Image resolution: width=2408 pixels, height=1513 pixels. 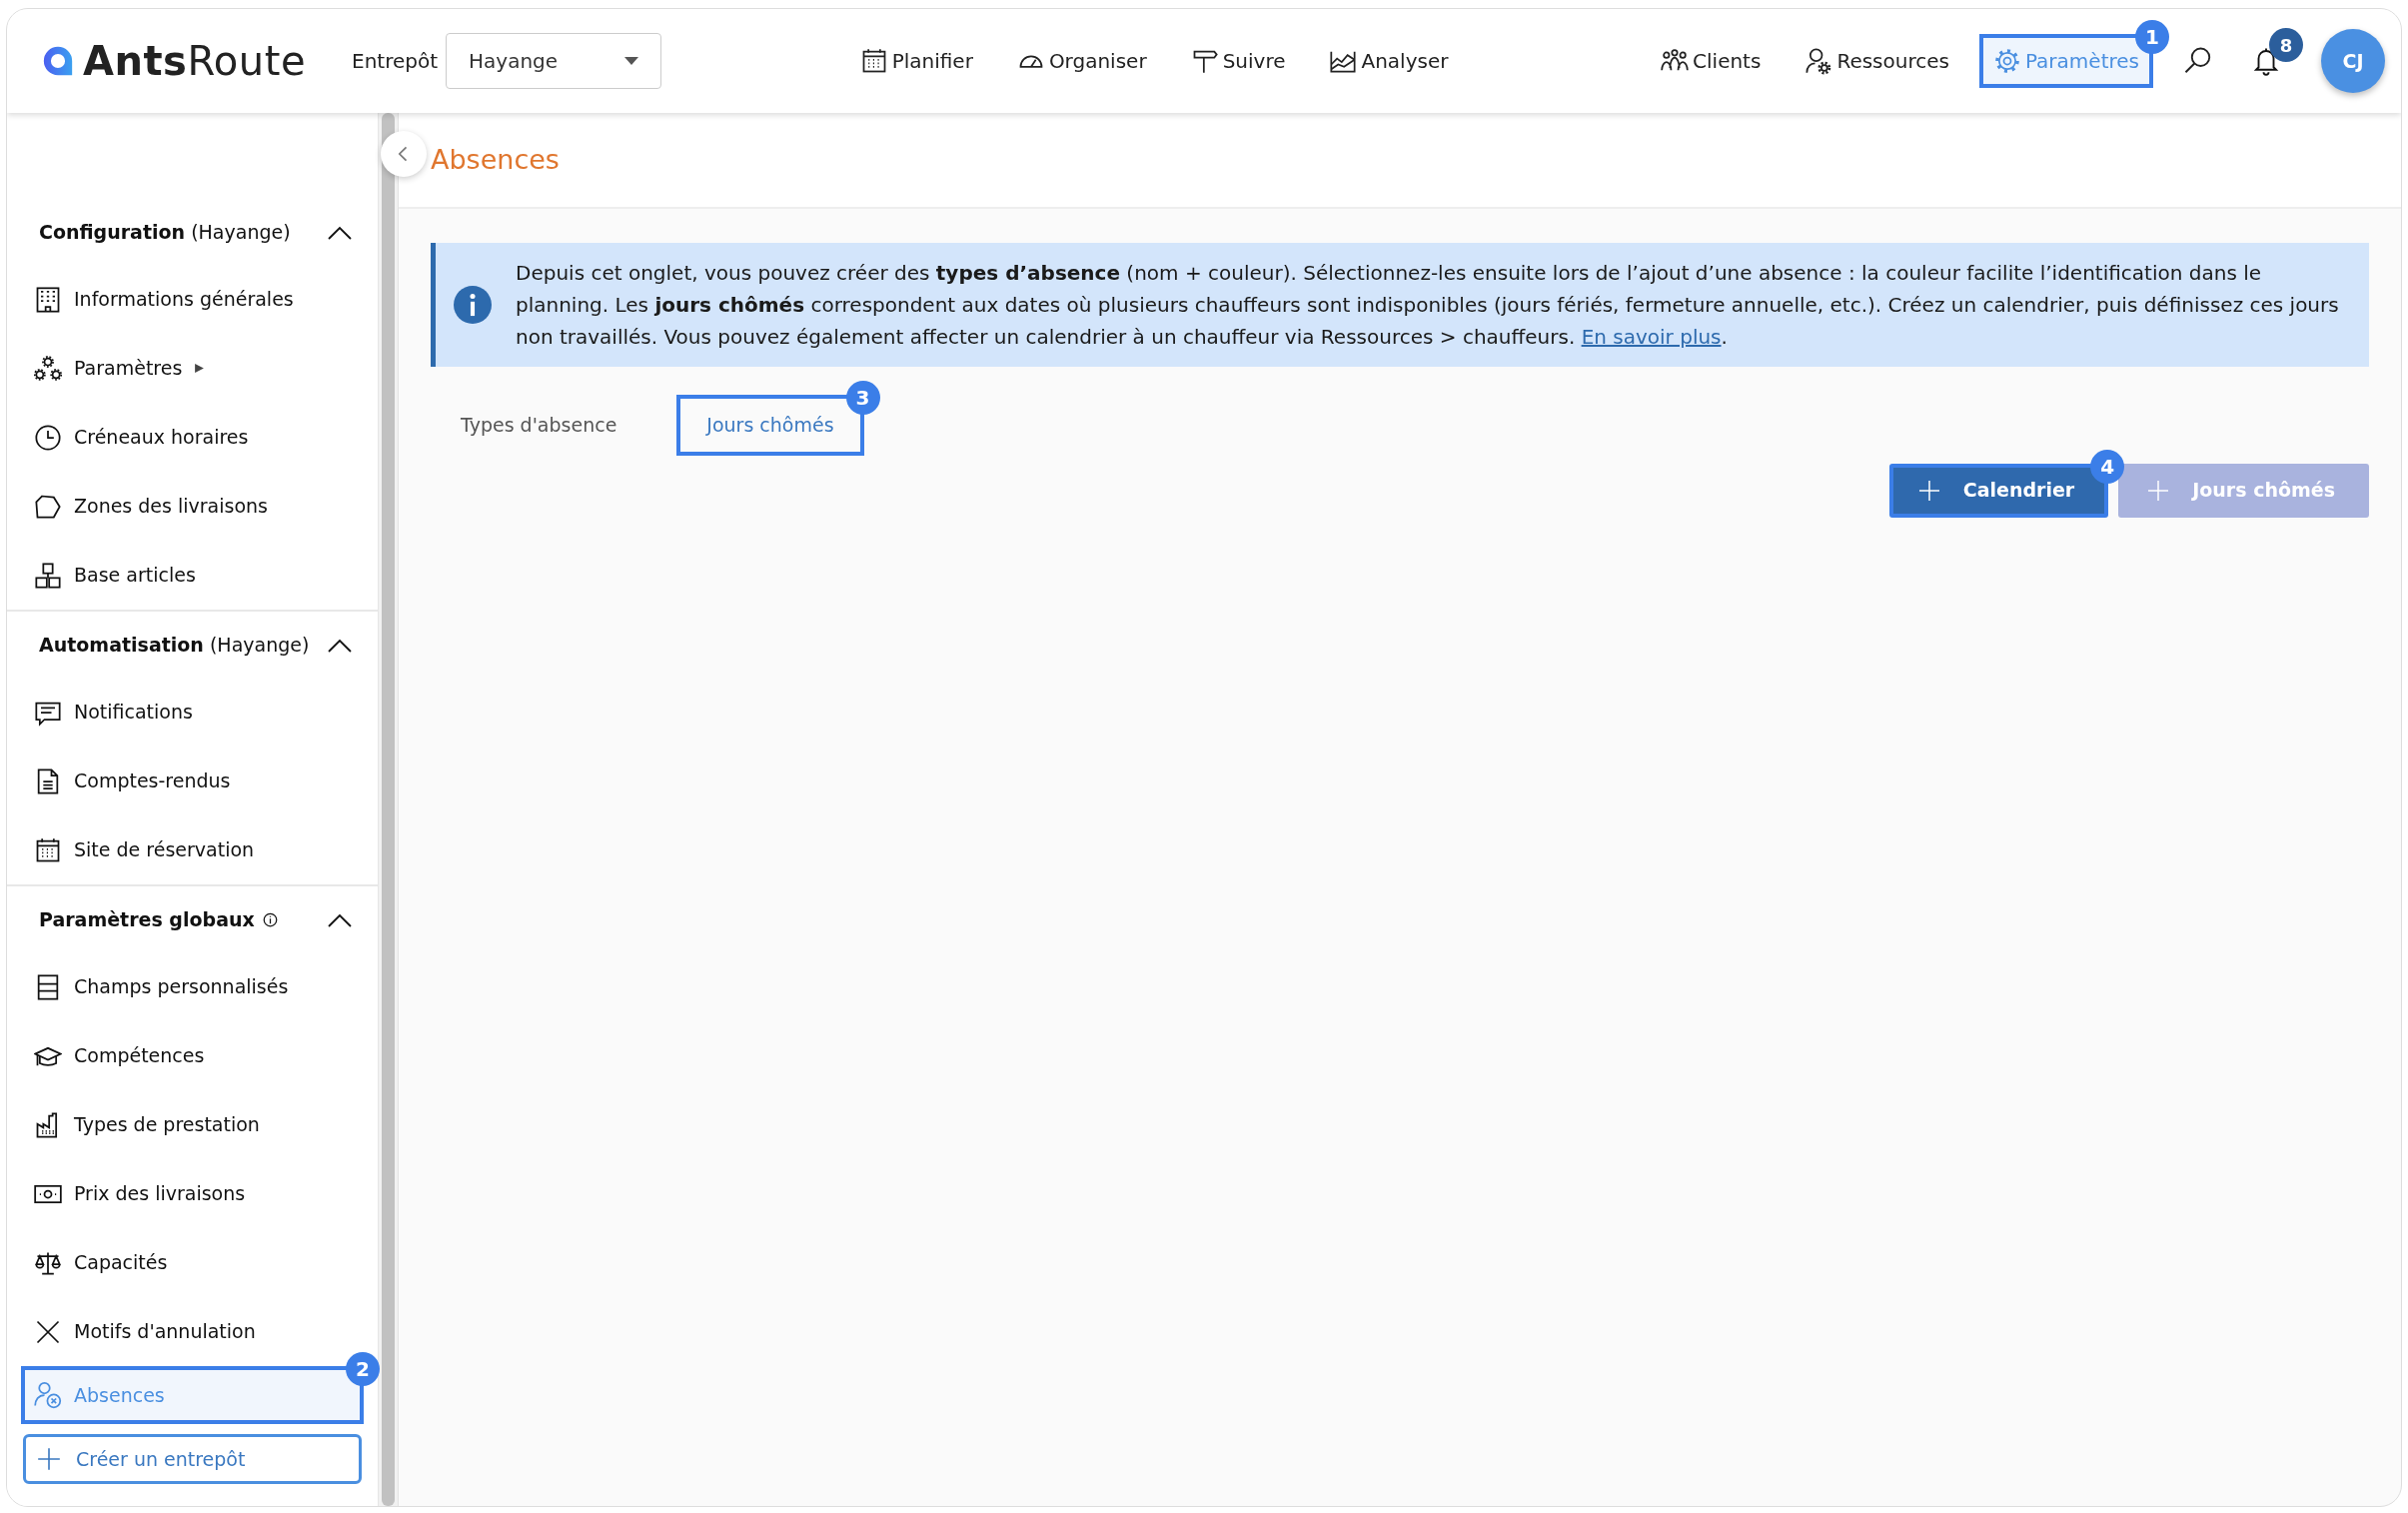 I want to click on logo-icon, so click(x=58, y=61).